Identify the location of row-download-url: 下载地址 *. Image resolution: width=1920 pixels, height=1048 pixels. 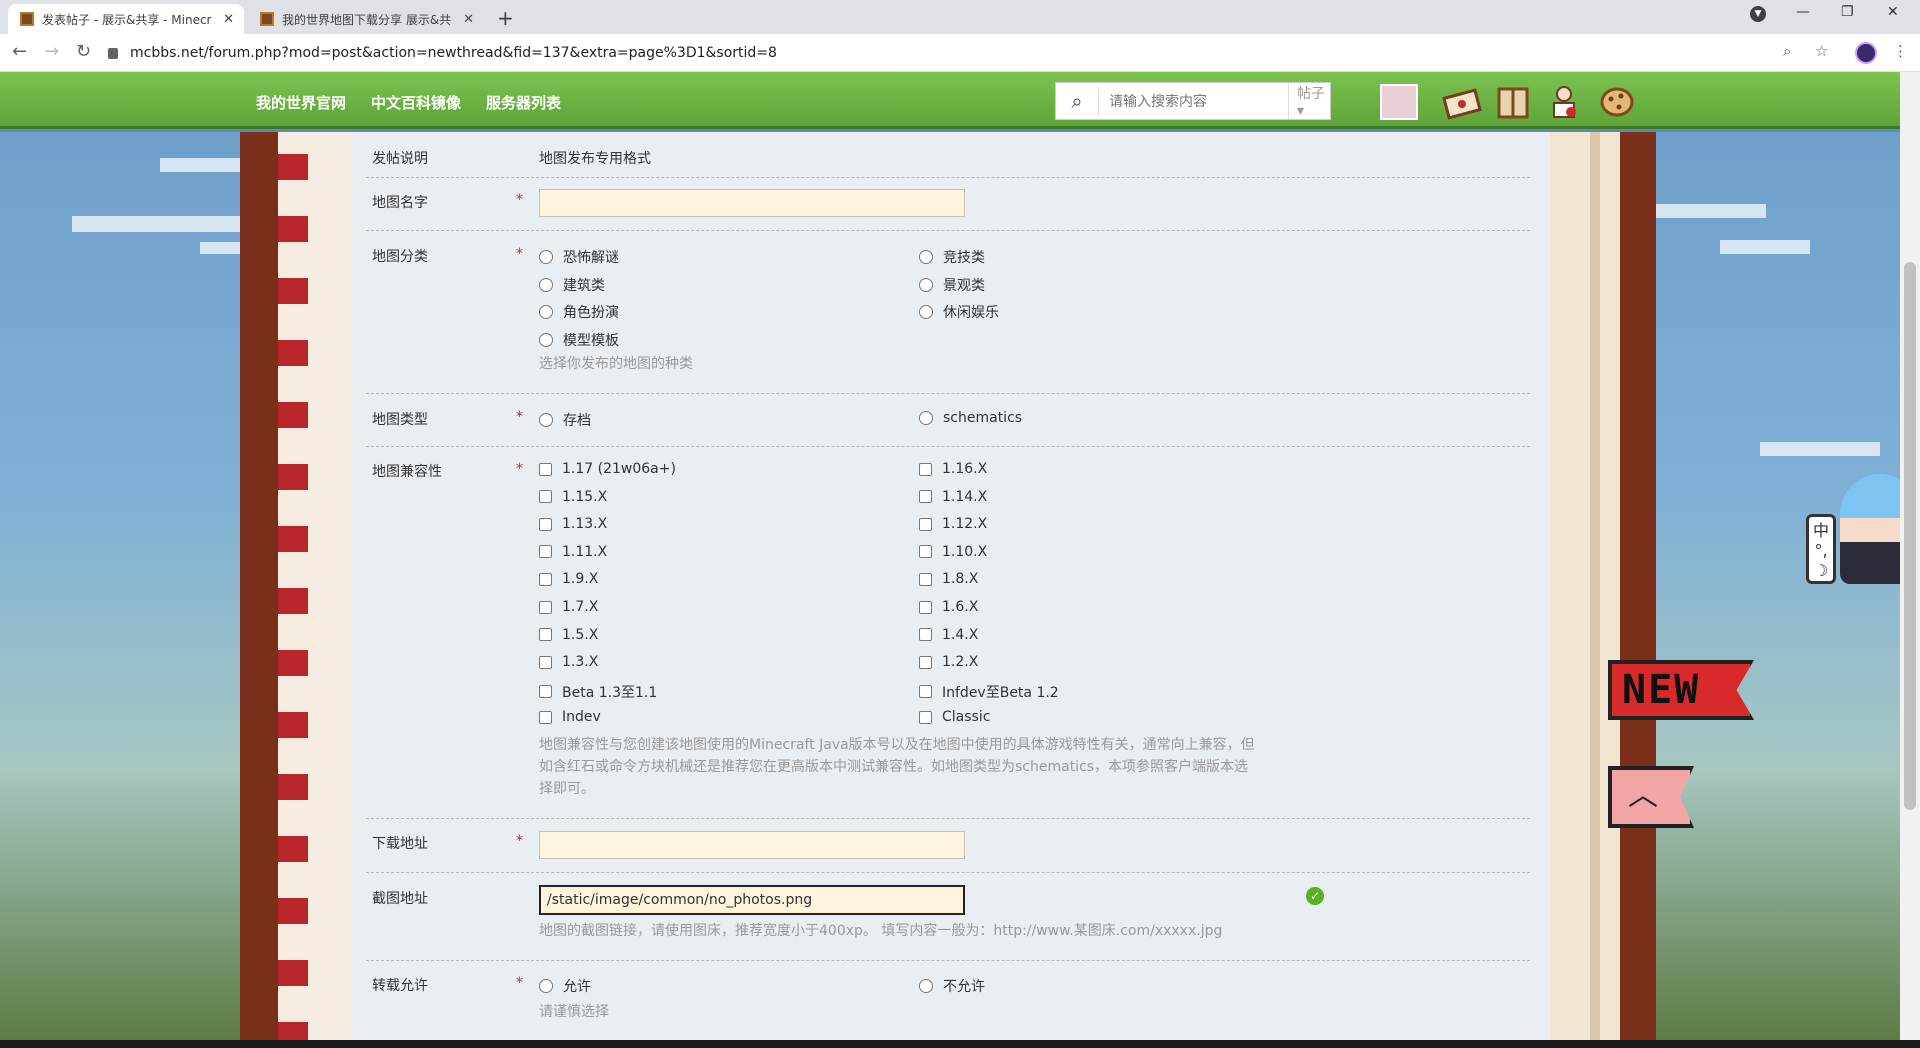
(948, 846).